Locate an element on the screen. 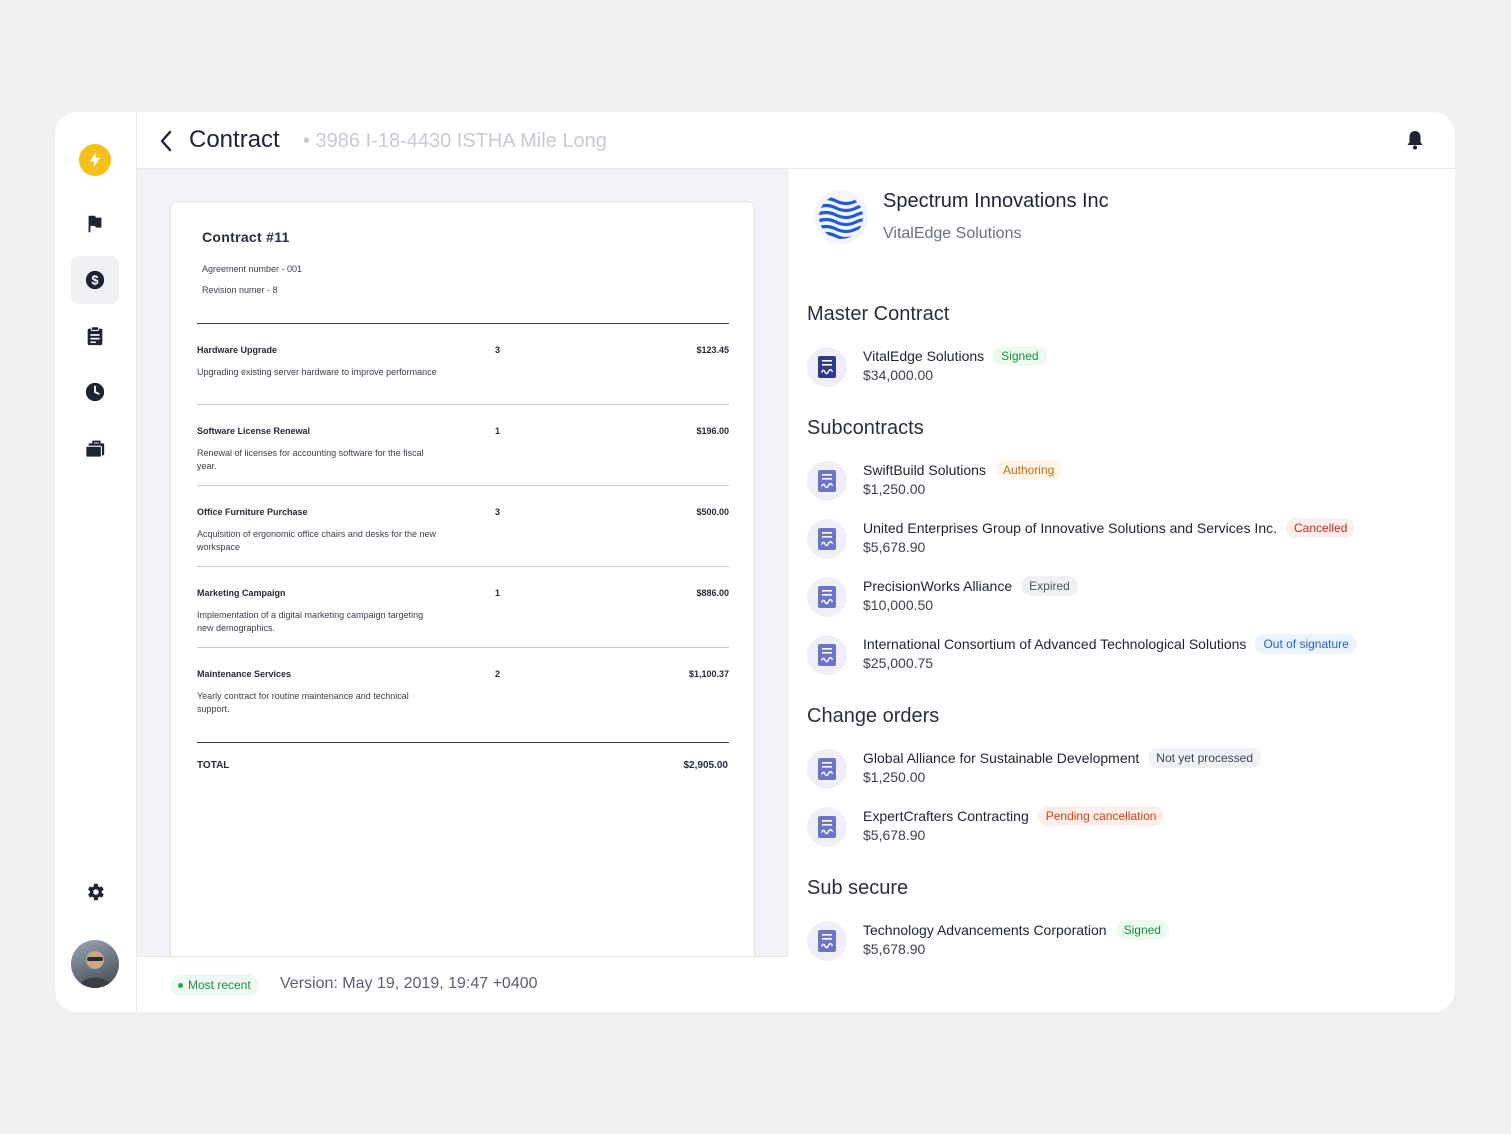  sidebar-item-history is located at coordinates (95, 392).